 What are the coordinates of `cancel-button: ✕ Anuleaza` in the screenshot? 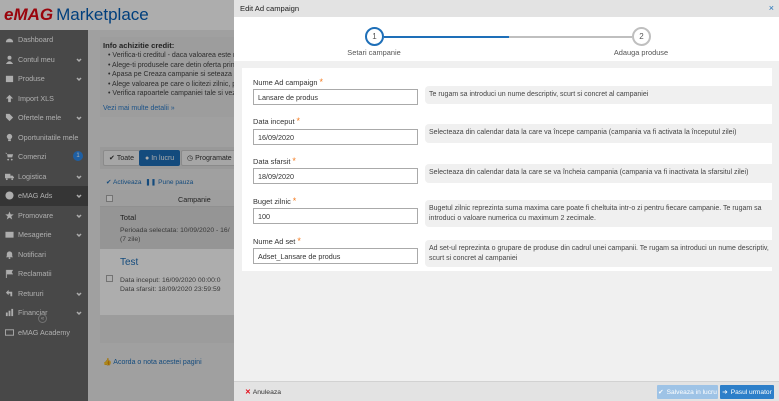 It's located at (263, 392).